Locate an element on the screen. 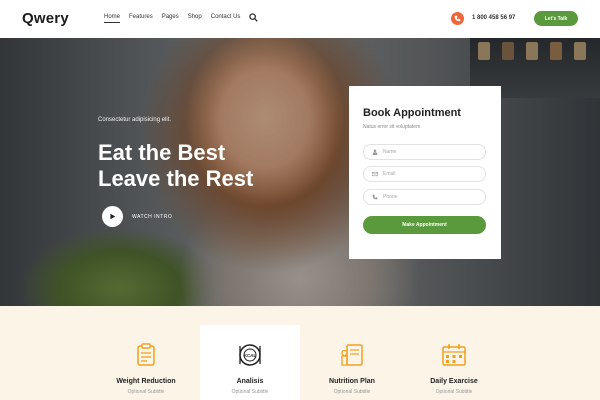 This screenshot has height=400, width=600. logo: Qwery is located at coordinates (45, 18).